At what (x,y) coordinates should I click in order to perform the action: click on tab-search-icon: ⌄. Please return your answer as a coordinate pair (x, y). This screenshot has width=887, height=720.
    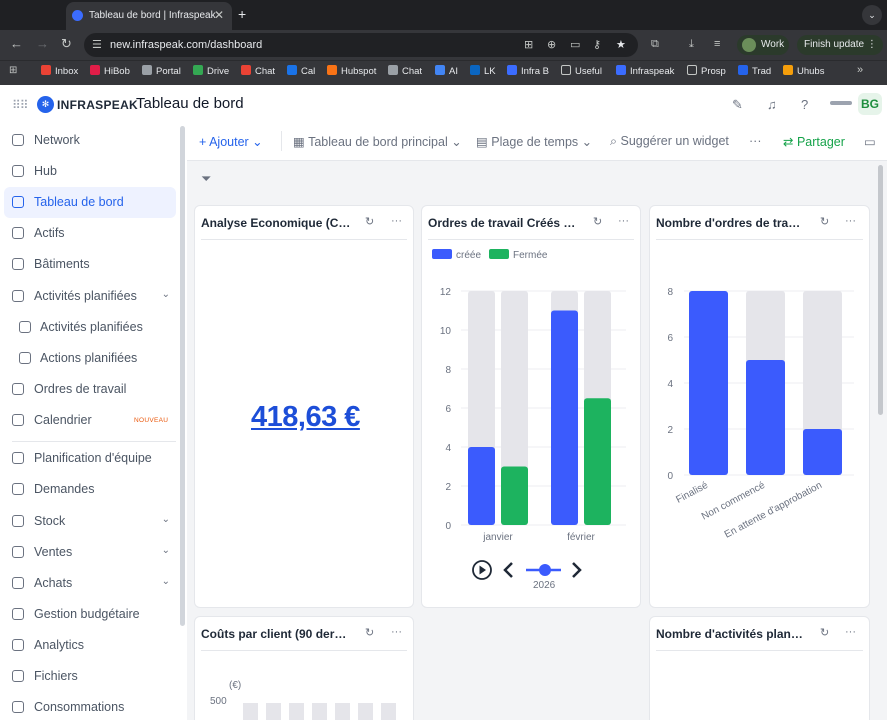
    Looking at the image, I should click on (872, 15).